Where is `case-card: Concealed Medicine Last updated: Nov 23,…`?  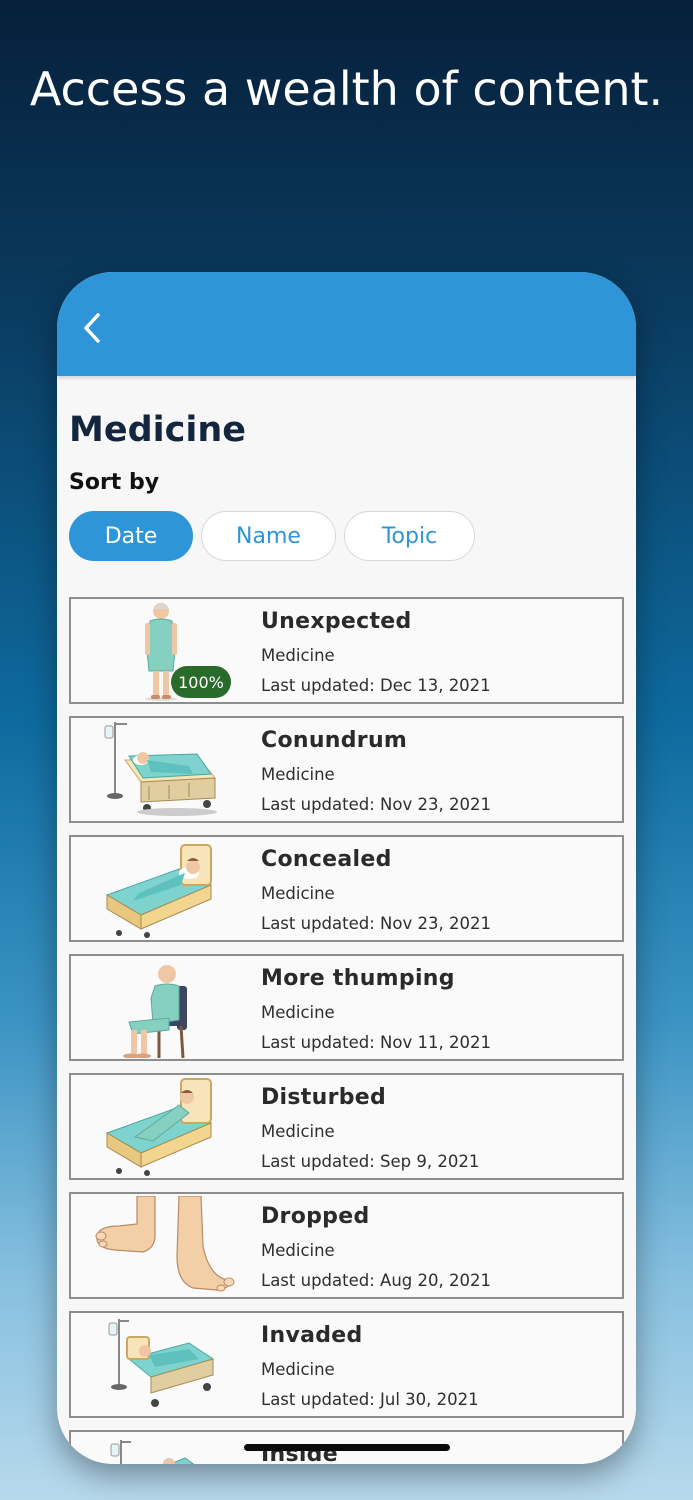 case-card: Concealed Medicine Last updated: Nov 23,… is located at coordinates (346, 888).